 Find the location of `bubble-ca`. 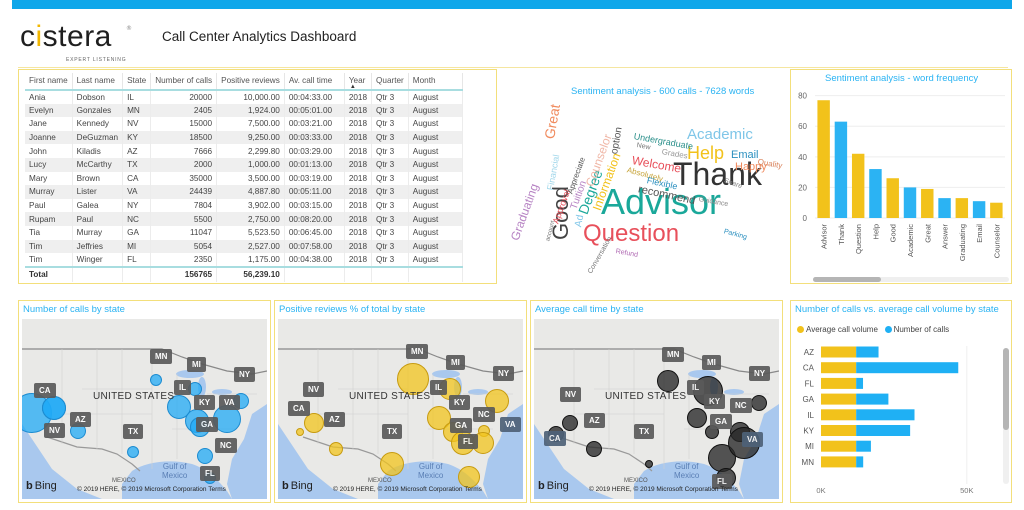

bubble-ca is located at coordinates (300, 432).